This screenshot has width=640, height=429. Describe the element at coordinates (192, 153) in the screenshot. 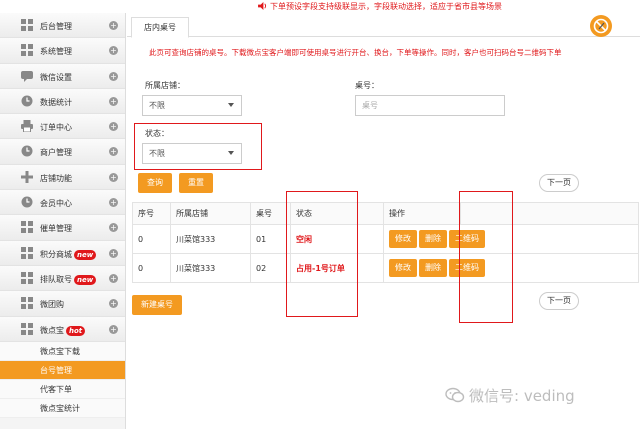

I see `status-select: 不限` at that location.